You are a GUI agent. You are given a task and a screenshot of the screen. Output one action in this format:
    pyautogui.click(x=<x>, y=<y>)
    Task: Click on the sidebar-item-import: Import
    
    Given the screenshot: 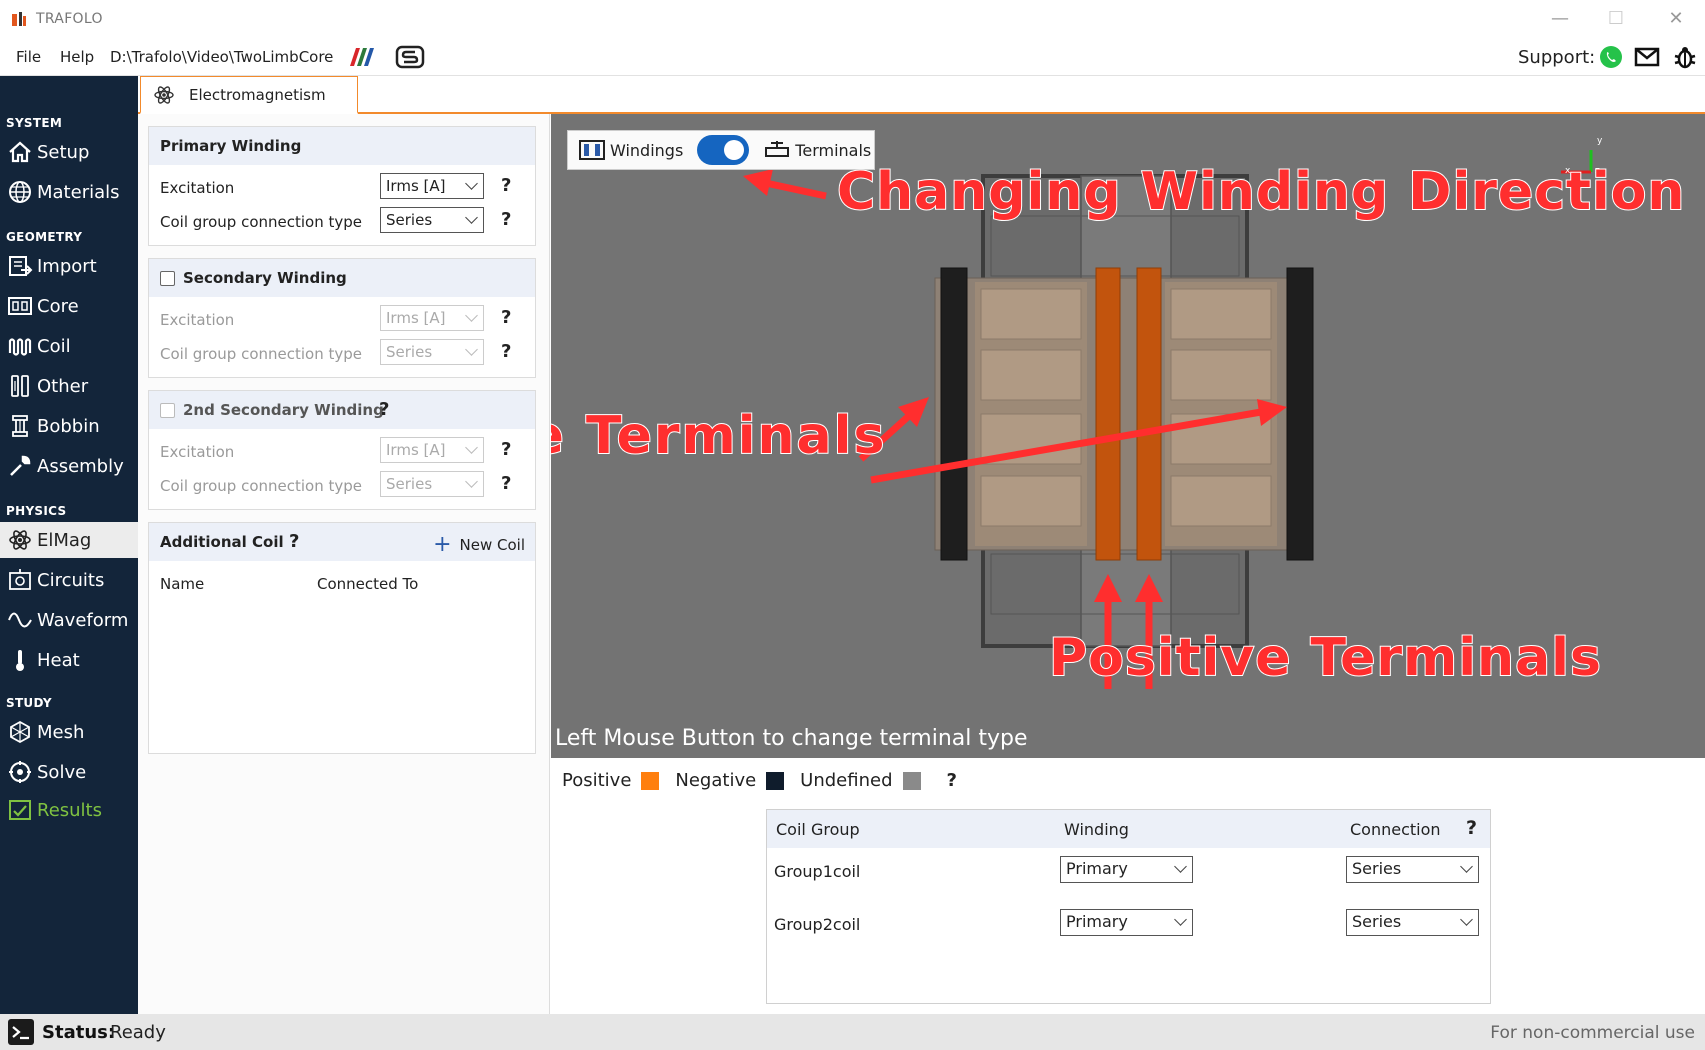 What is the action you would take?
    pyautogui.click(x=69, y=266)
    